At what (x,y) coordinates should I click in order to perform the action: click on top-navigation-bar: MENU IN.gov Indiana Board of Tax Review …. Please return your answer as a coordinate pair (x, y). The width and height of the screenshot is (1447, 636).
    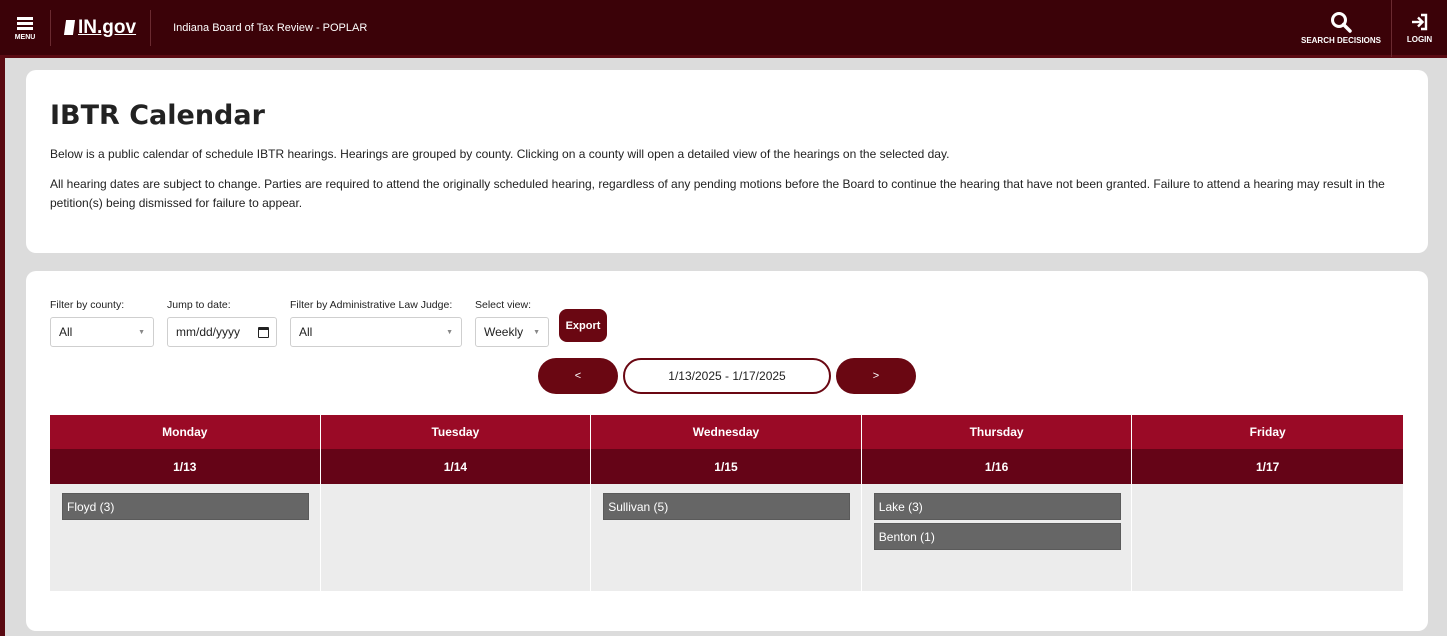
    Looking at the image, I should click on (723, 29).